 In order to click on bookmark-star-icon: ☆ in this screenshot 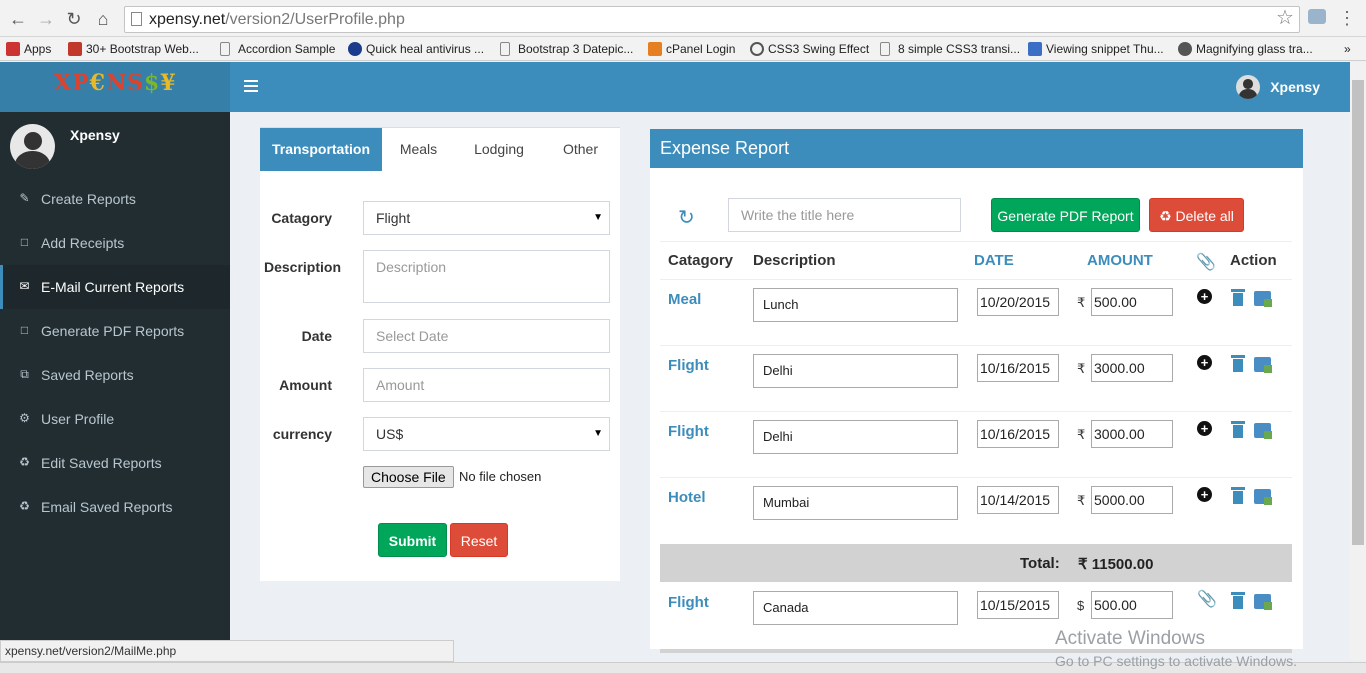, I will do `click(1285, 18)`.